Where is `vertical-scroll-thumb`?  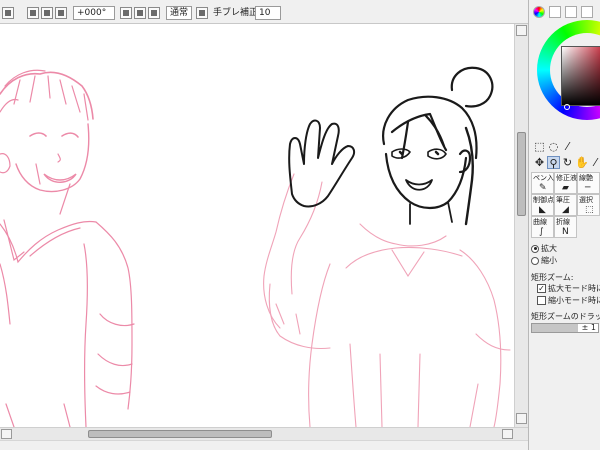 vertical-scroll-thumb is located at coordinates (521, 174).